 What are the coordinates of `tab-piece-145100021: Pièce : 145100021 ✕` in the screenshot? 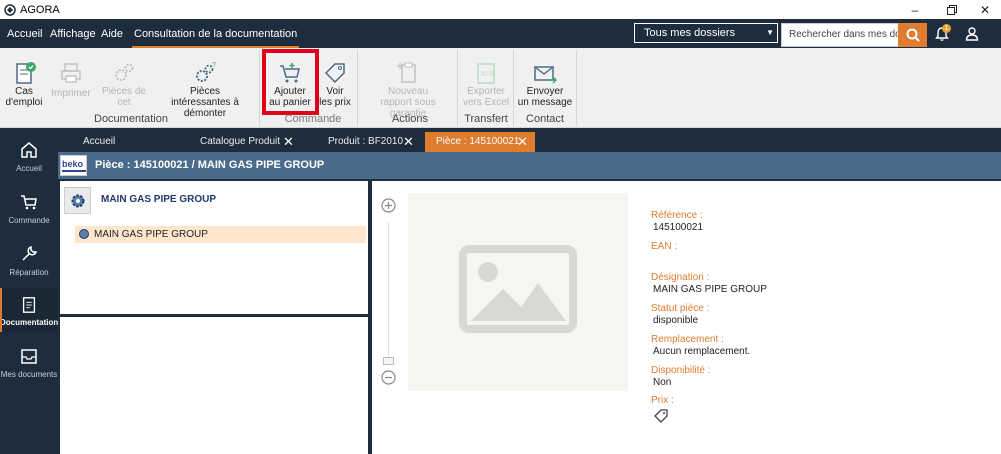 It's located at (480, 142).